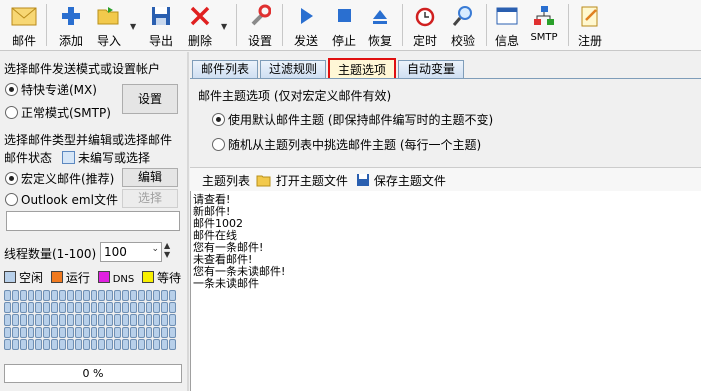  I want to click on save-subject-file-label: 保存主题文件, so click(409, 181).